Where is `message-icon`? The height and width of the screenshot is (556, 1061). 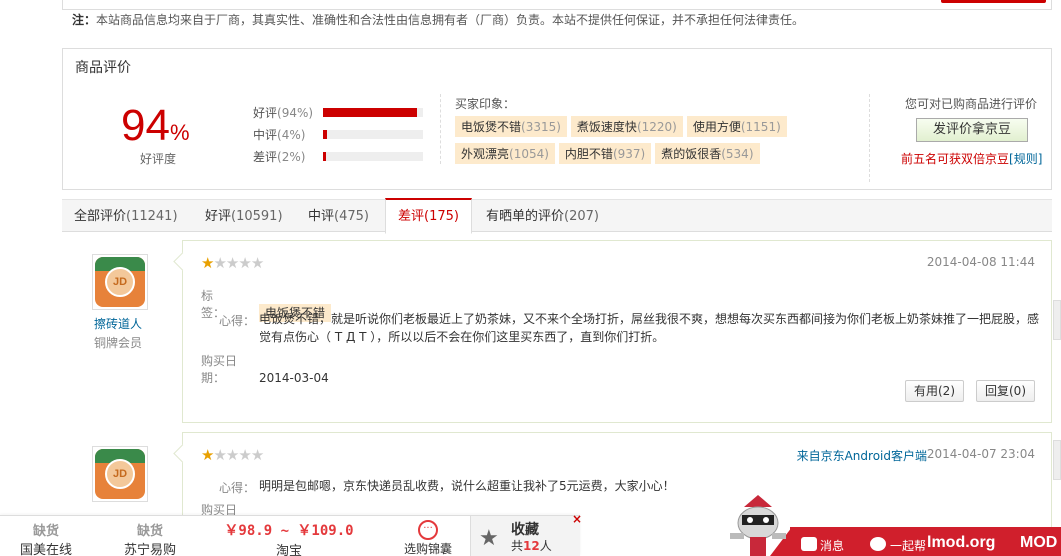 message-icon is located at coordinates (809, 544).